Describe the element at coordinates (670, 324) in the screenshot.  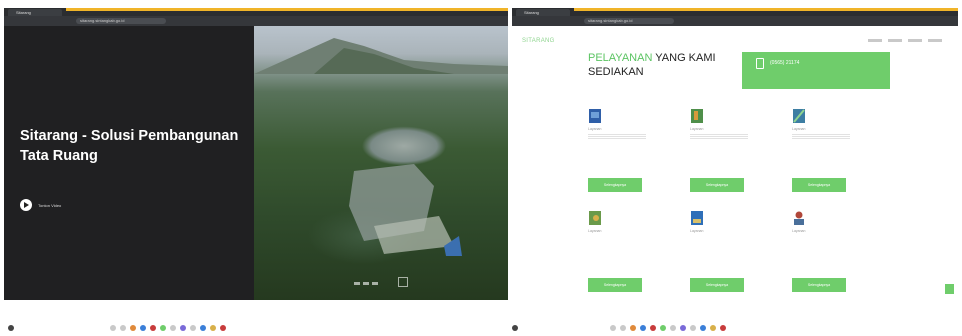
I see `taskbar-apps-right` at that location.